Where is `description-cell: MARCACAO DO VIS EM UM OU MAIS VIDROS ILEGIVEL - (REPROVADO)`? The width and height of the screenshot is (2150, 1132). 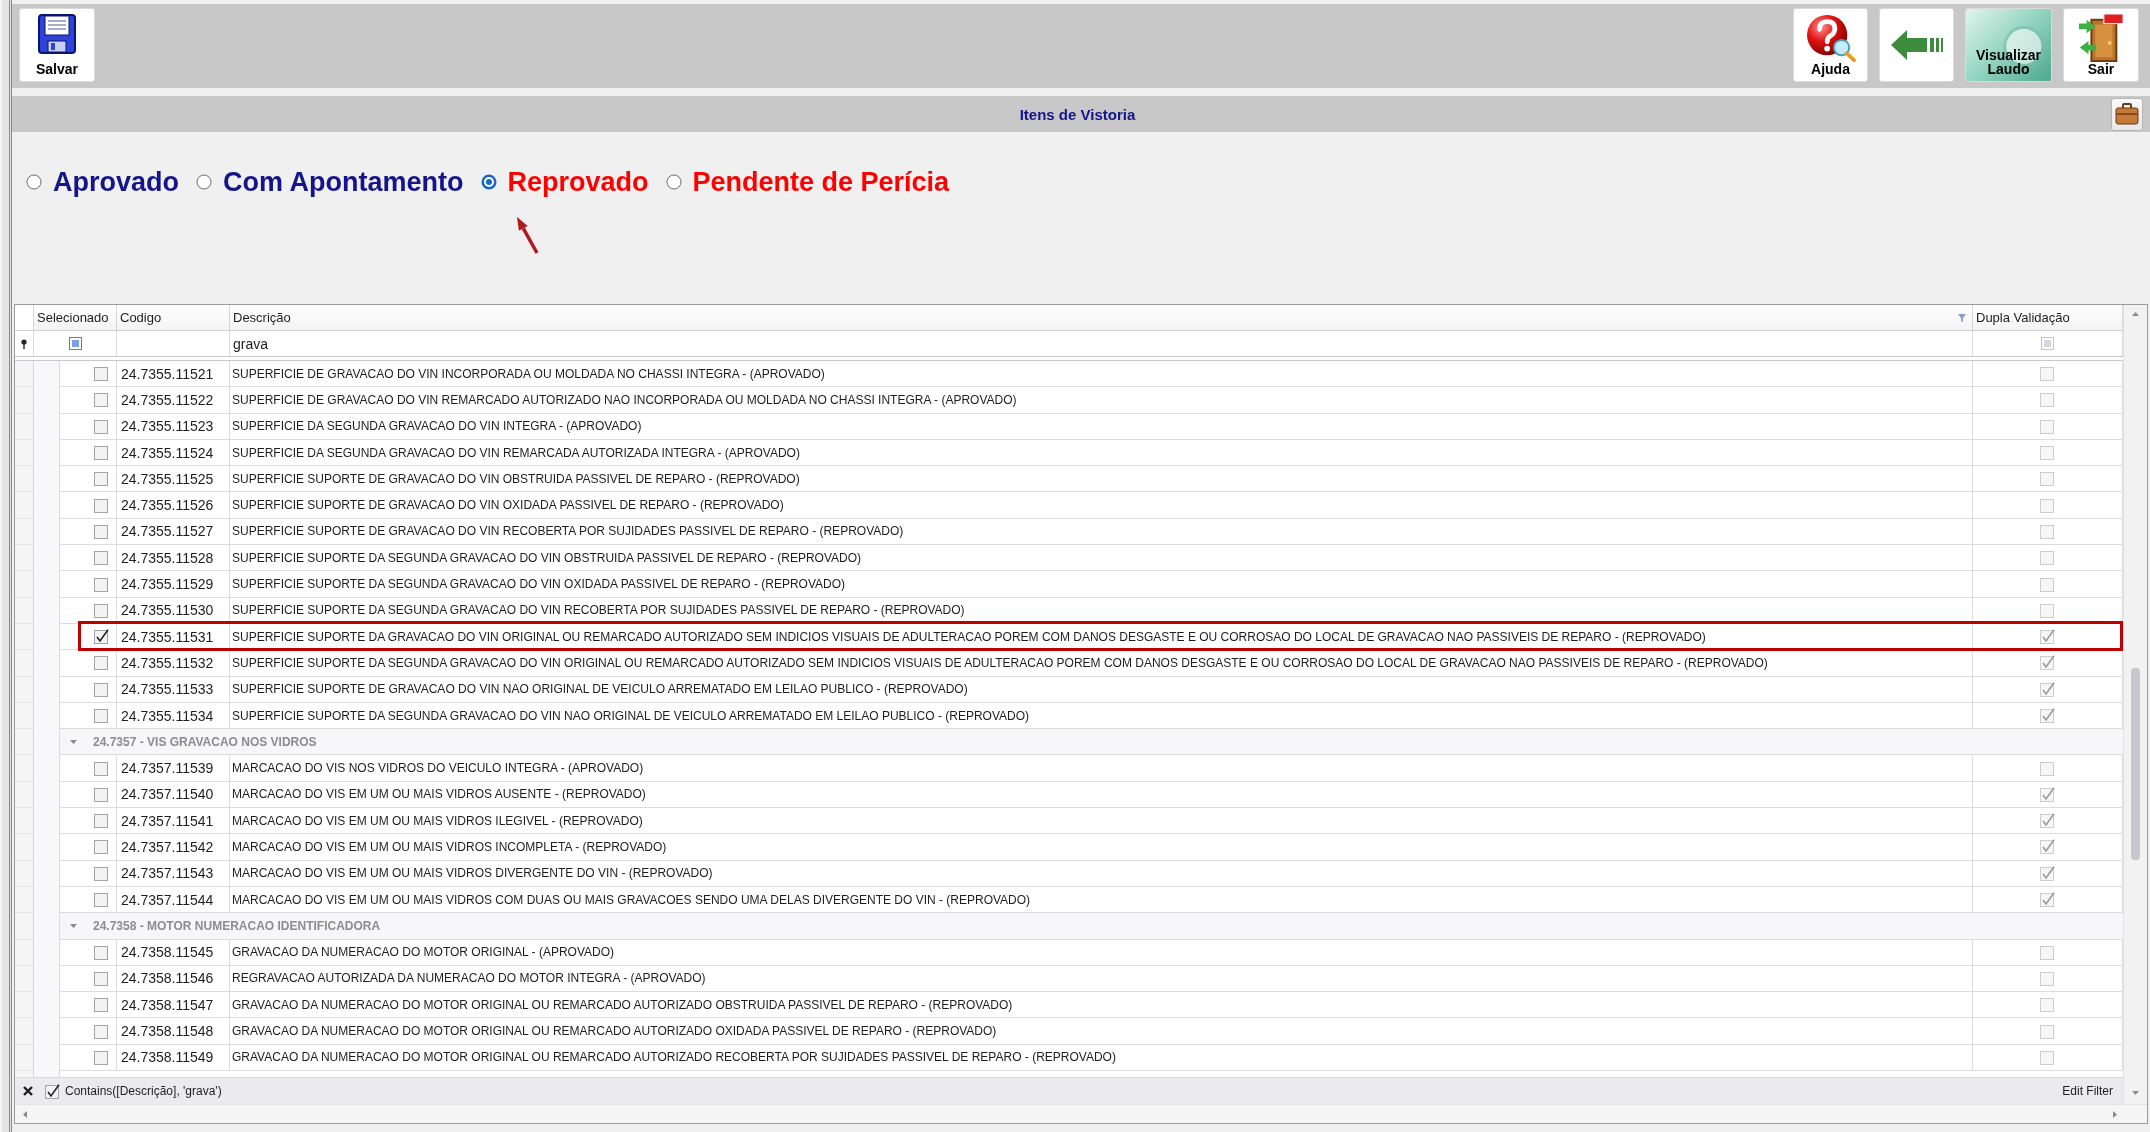
description-cell: MARCACAO DO VIS EM UM OU MAIS VIDROS ILEGIVEL - (REPROVADO) is located at coordinates (1101, 821).